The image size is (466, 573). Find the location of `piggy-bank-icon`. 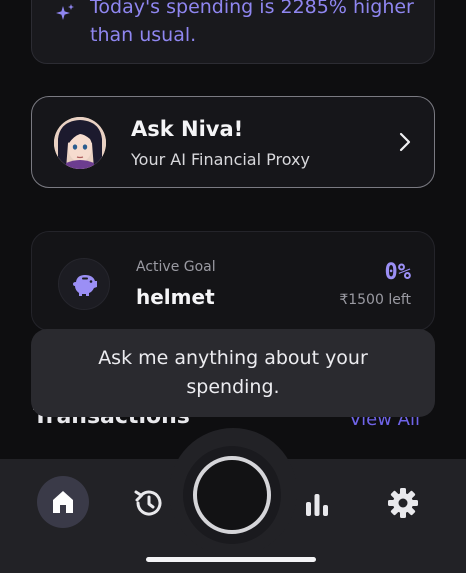

piggy-bank-icon is located at coordinates (85, 285).